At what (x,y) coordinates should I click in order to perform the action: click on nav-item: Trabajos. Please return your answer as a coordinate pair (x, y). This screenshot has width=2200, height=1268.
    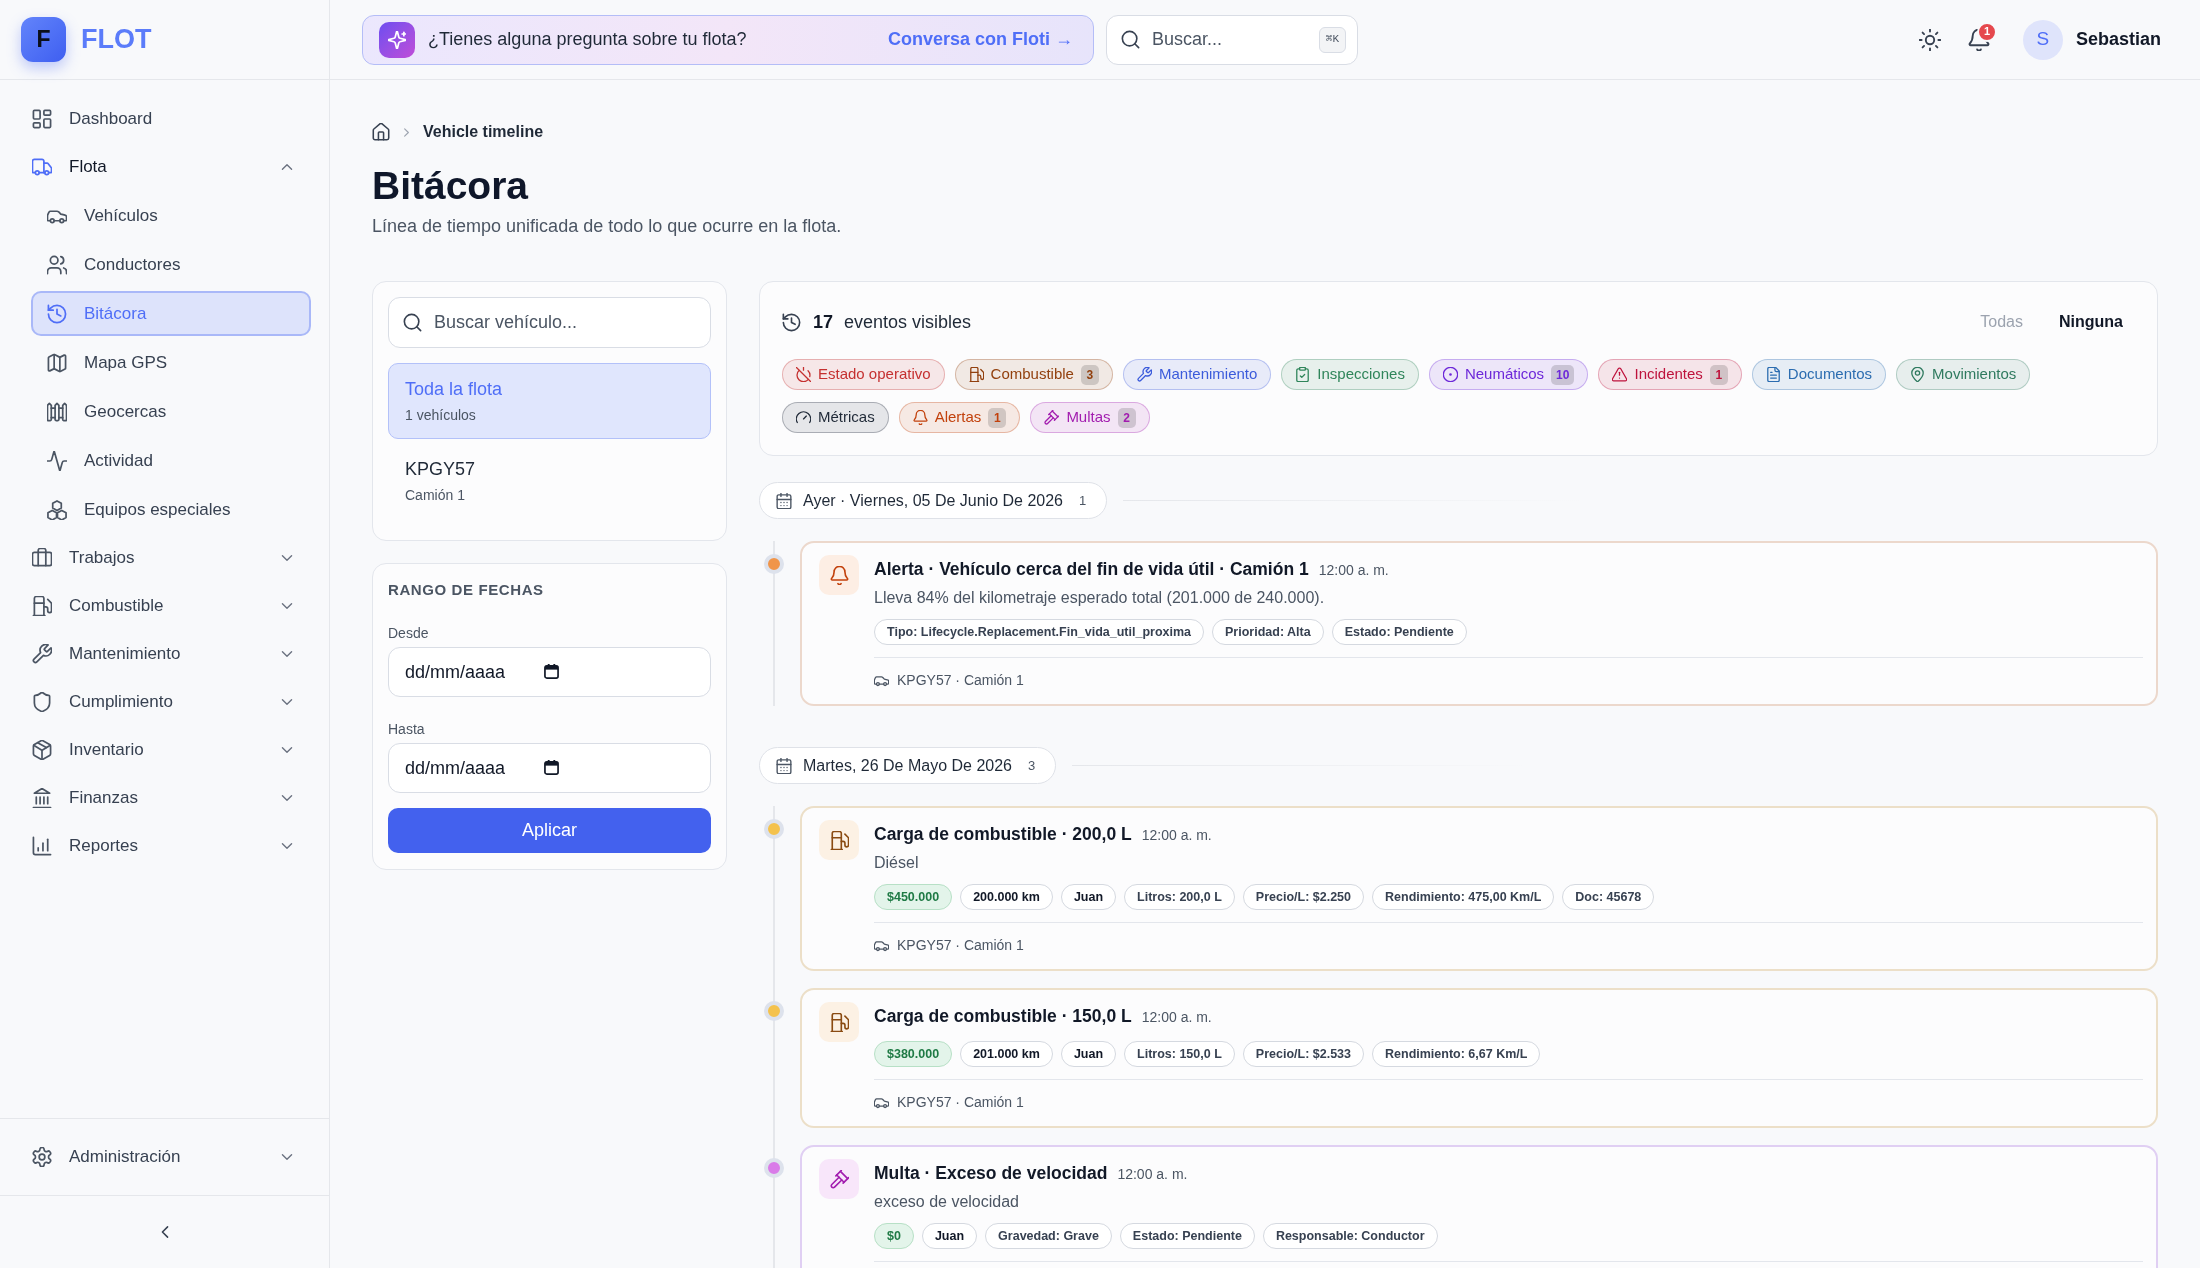
    Looking at the image, I should click on (164, 558).